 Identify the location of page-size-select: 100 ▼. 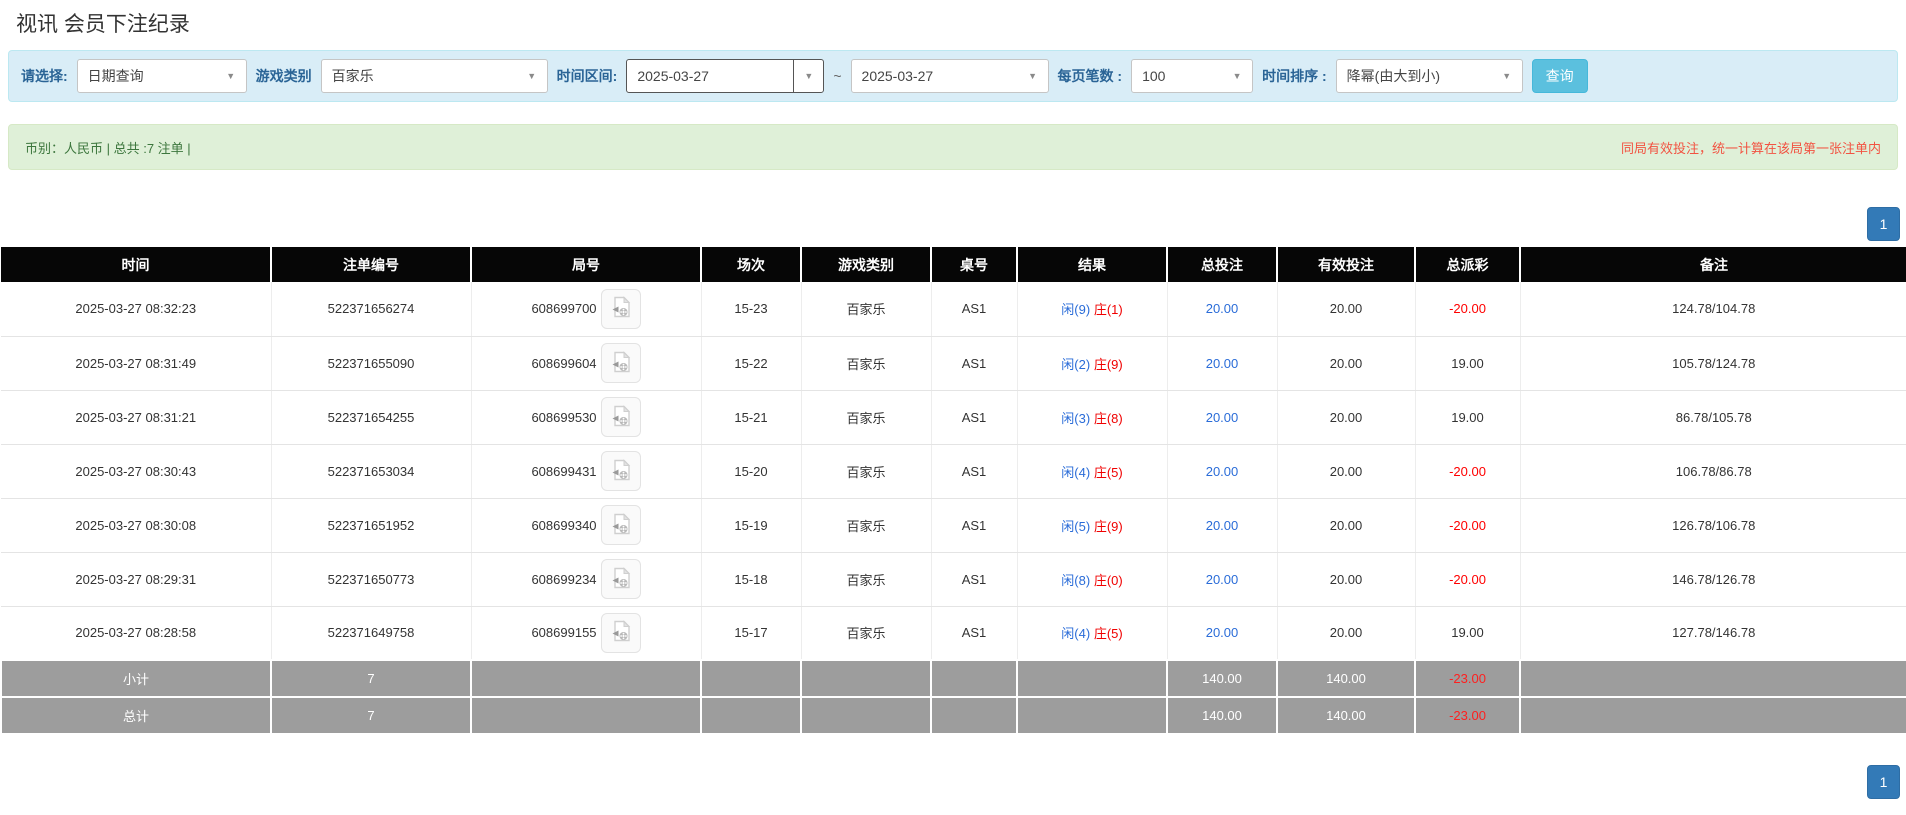
(1192, 76).